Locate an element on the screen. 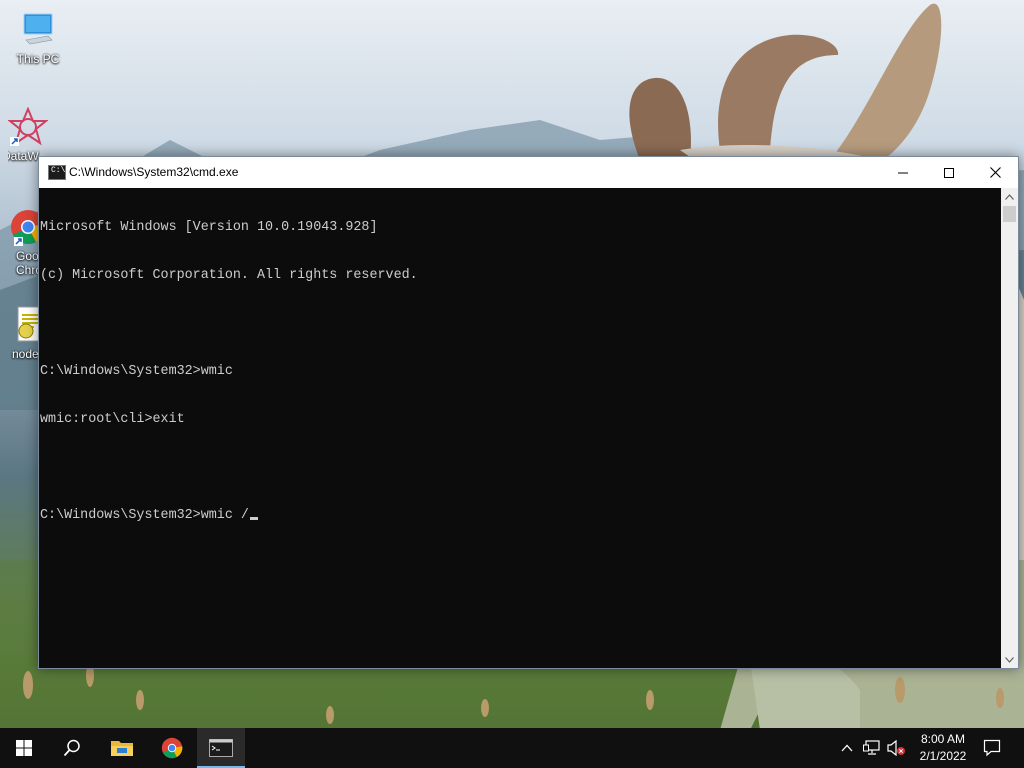  action-center-button is located at coordinates (992, 748).